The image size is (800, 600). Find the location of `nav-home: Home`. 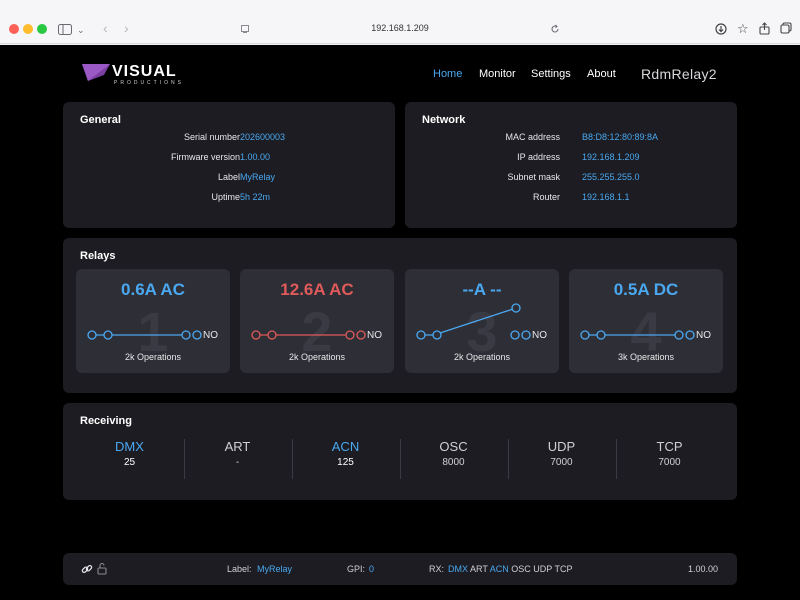

nav-home: Home is located at coordinates (447, 74).